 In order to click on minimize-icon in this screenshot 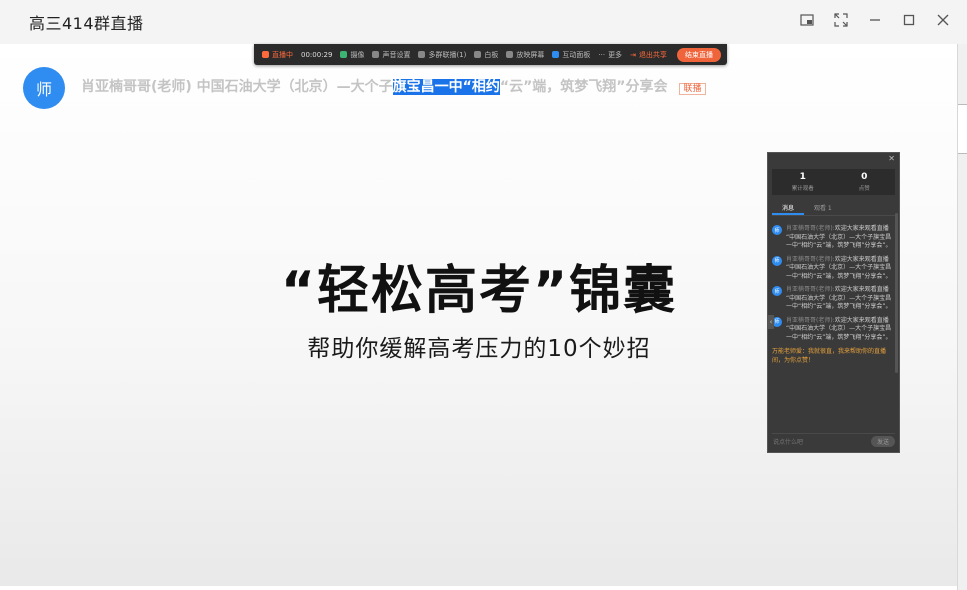, I will do `click(875, 20)`.